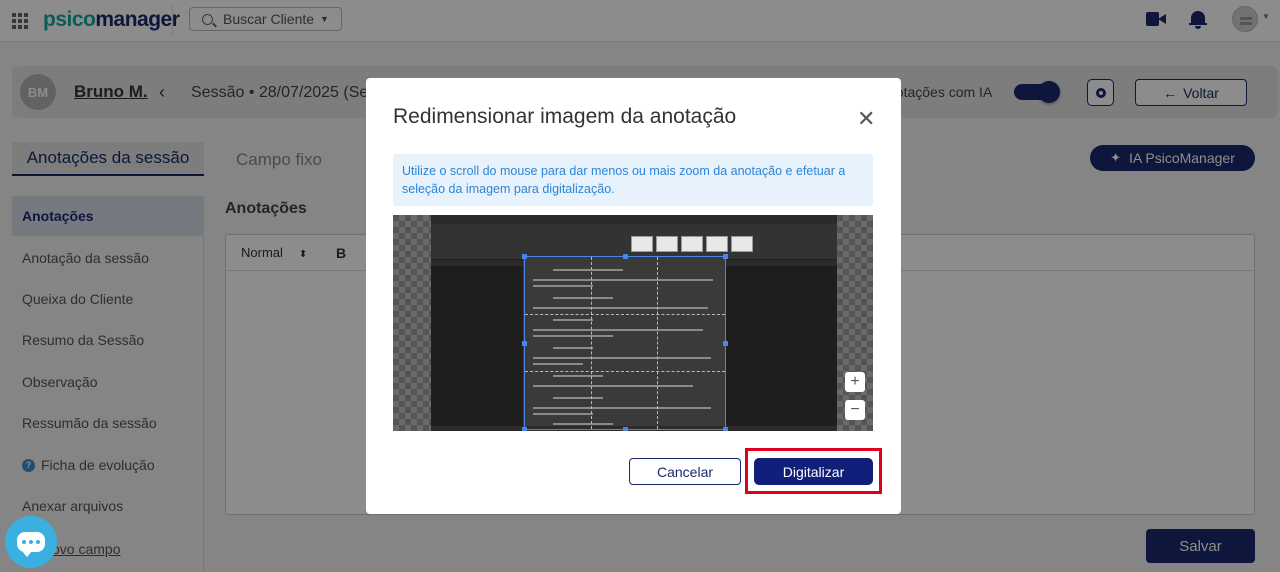  I want to click on digitalize-button: Digitalizar, so click(813, 471).